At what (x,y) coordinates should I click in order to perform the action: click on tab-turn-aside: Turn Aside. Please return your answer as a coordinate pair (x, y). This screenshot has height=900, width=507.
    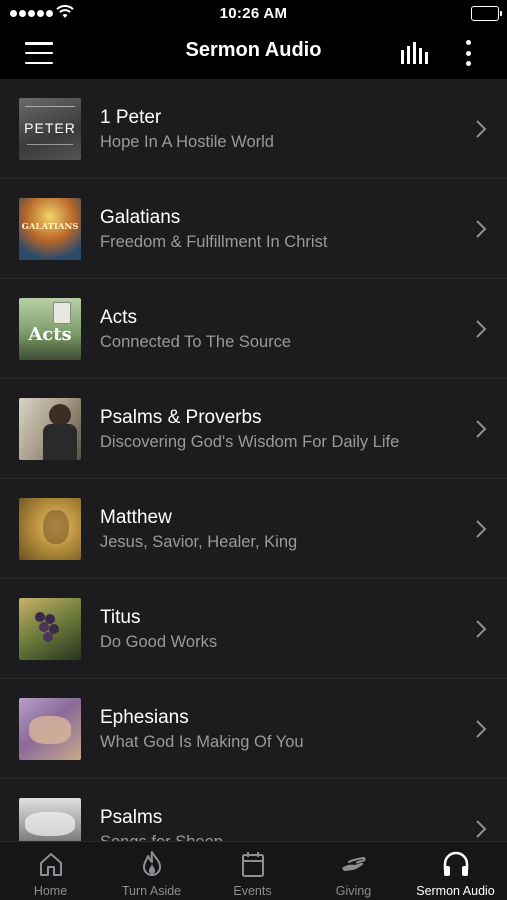
    Looking at the image, I should click on (151, 871).